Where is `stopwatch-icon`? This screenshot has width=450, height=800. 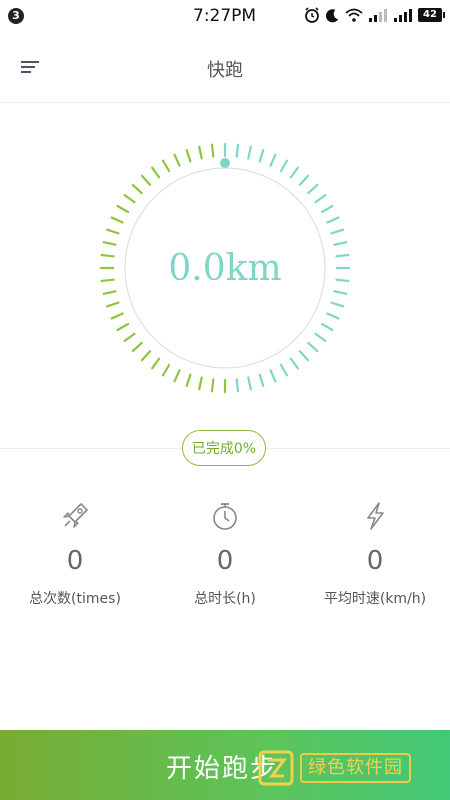
stopwatch-icon is located at coordinates (225, 516).